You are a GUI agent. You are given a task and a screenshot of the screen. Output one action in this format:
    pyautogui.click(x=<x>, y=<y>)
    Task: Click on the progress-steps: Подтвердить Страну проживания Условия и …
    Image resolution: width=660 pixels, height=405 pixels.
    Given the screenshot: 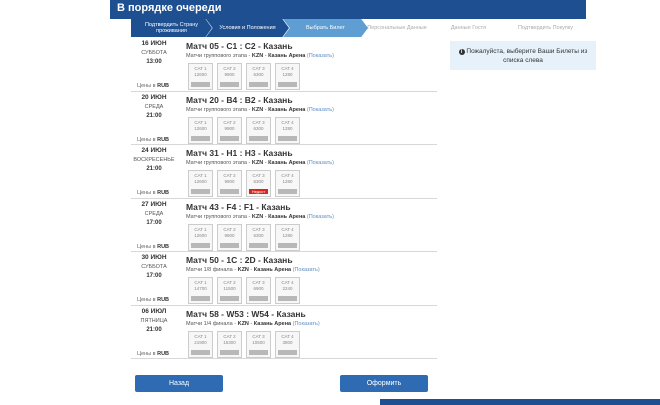 What is the action you would take?
    pyautogui.click(x=357, y=28)
    